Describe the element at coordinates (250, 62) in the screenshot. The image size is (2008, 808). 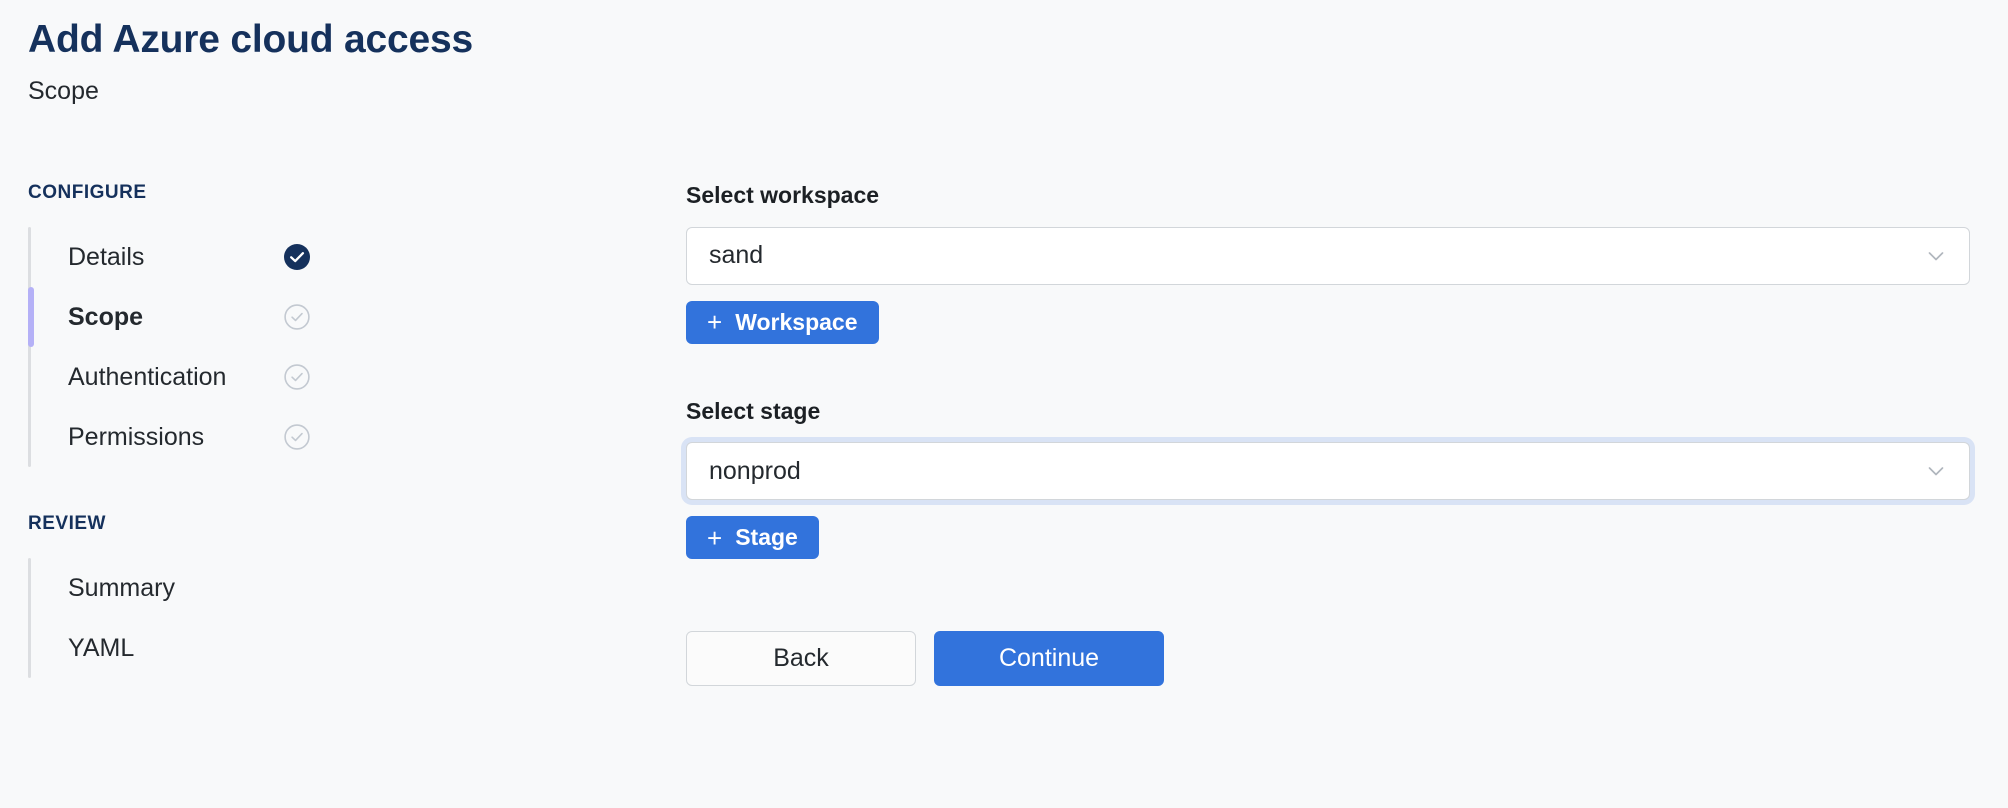
I see `page-header: Add Azure cloud access Scope` at that location.